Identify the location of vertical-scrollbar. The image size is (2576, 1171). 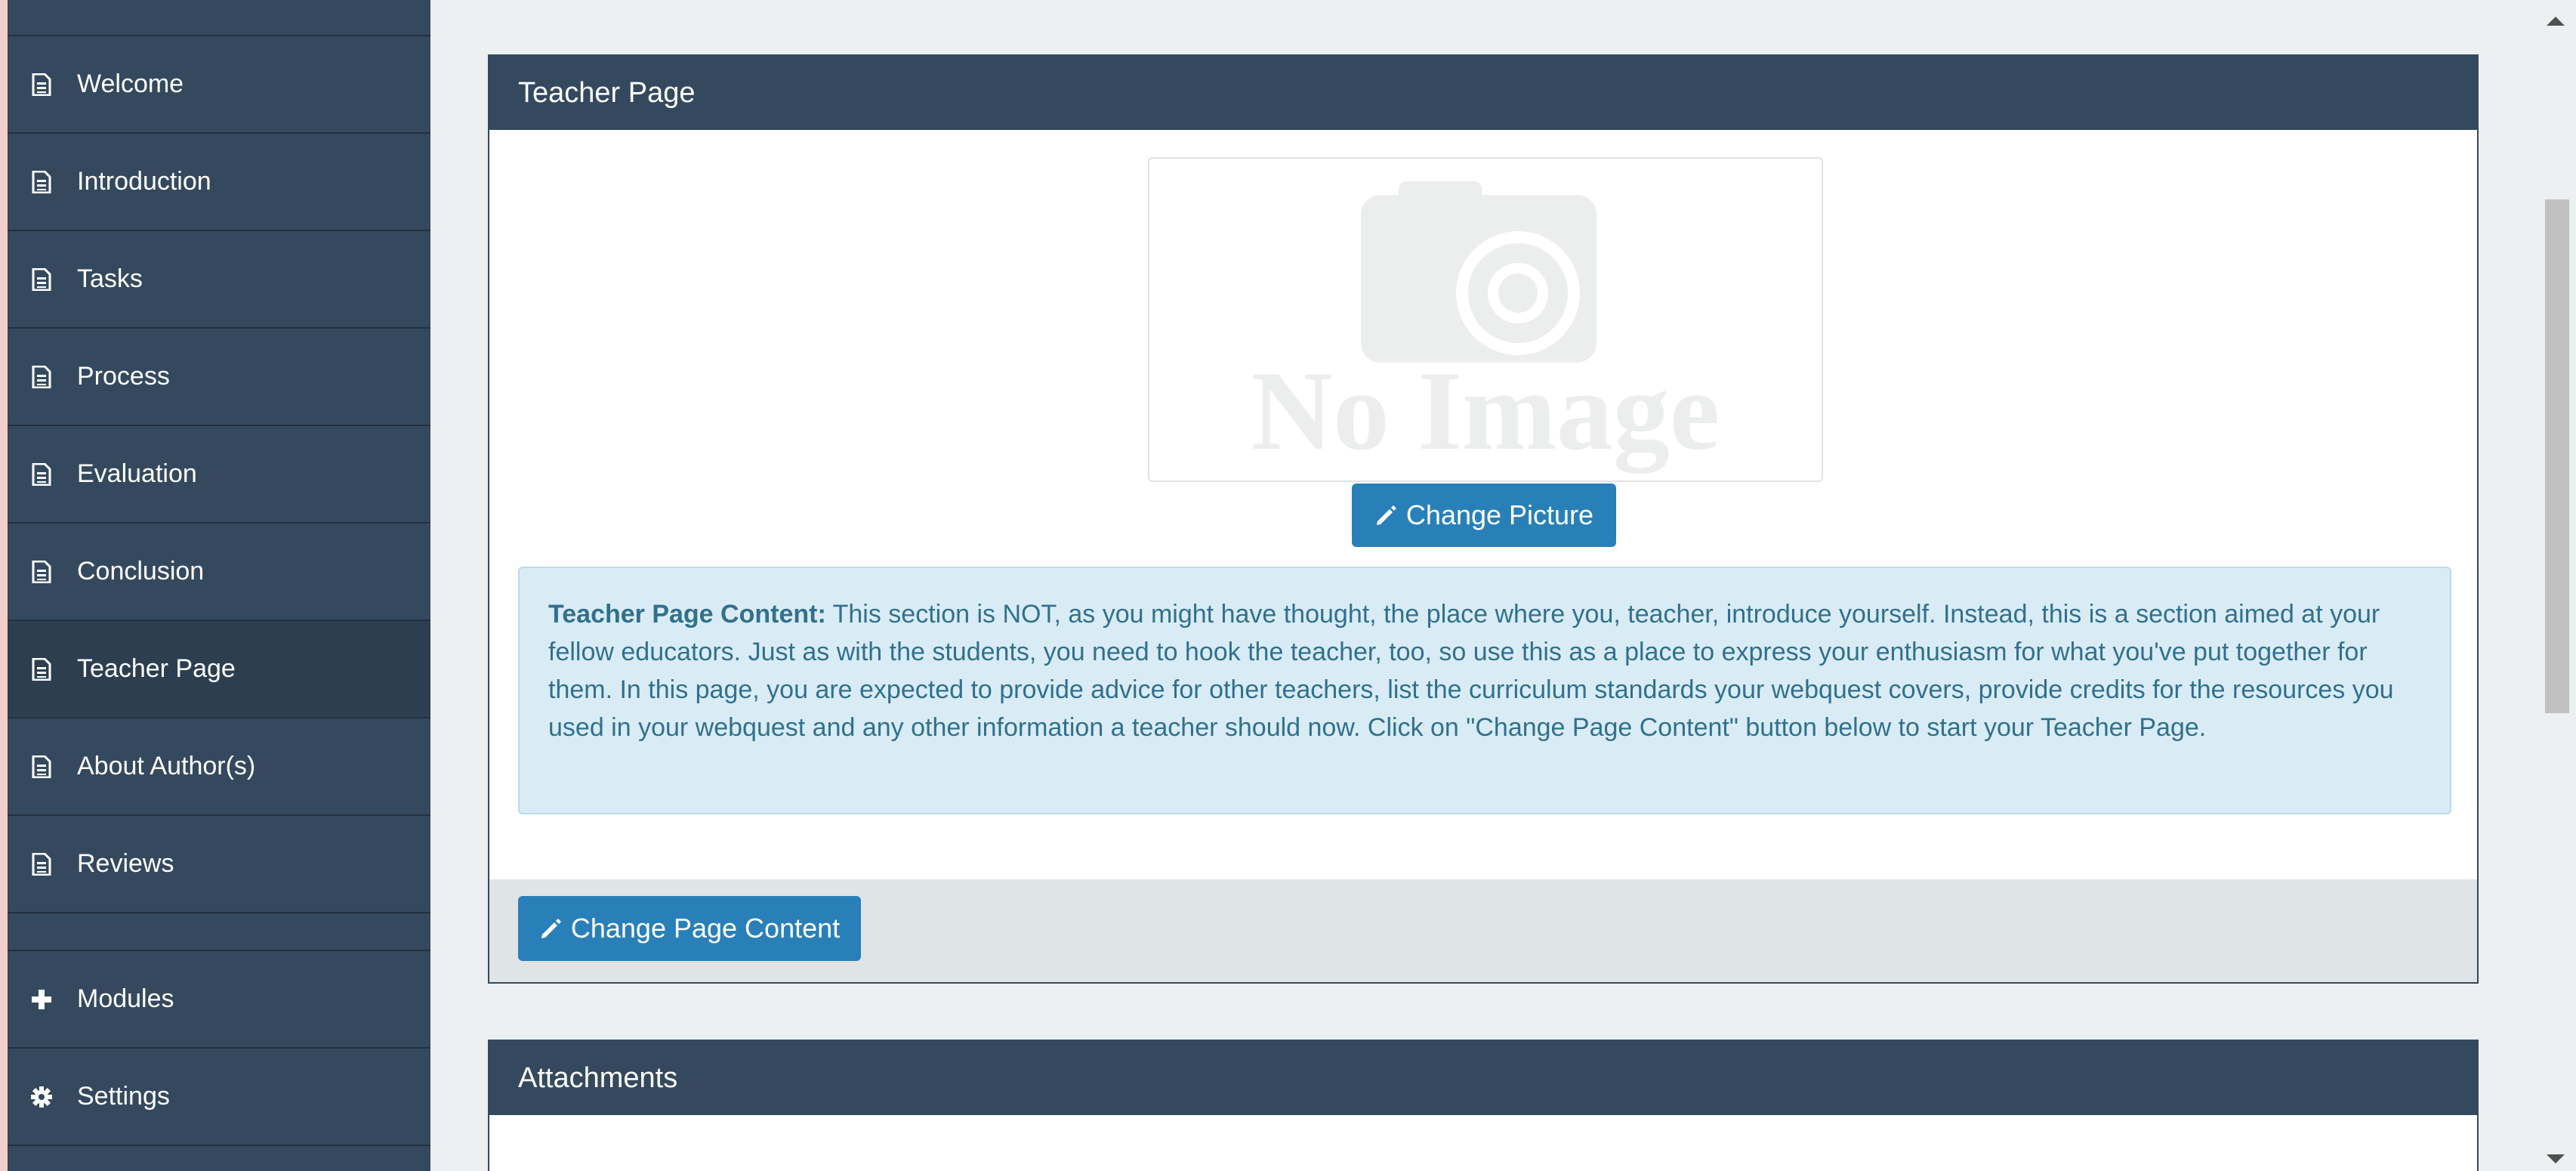
(2556, 585).